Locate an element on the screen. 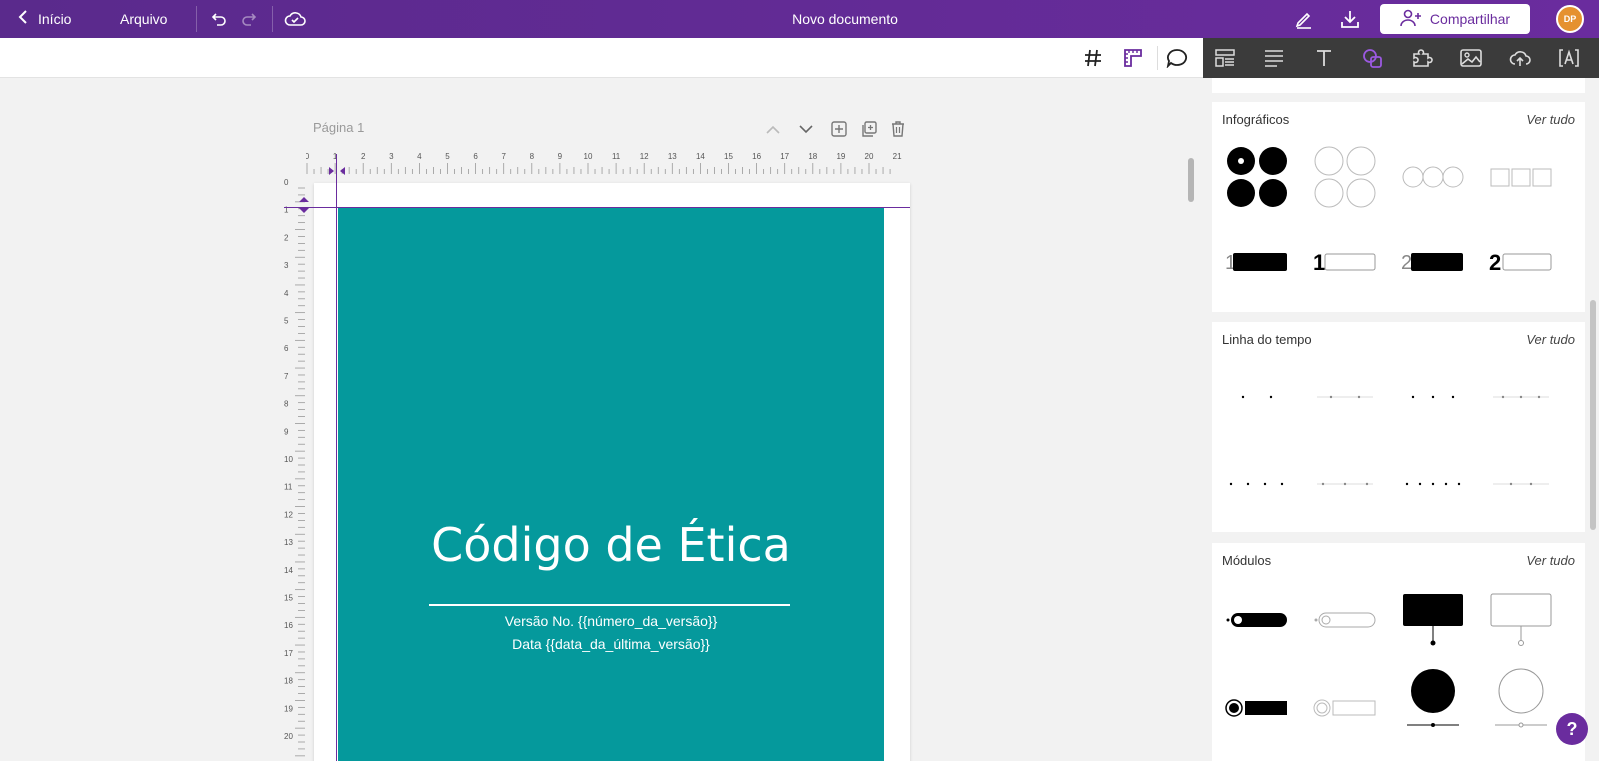  page-label: Página 1 is located at coordinates (339, 127).